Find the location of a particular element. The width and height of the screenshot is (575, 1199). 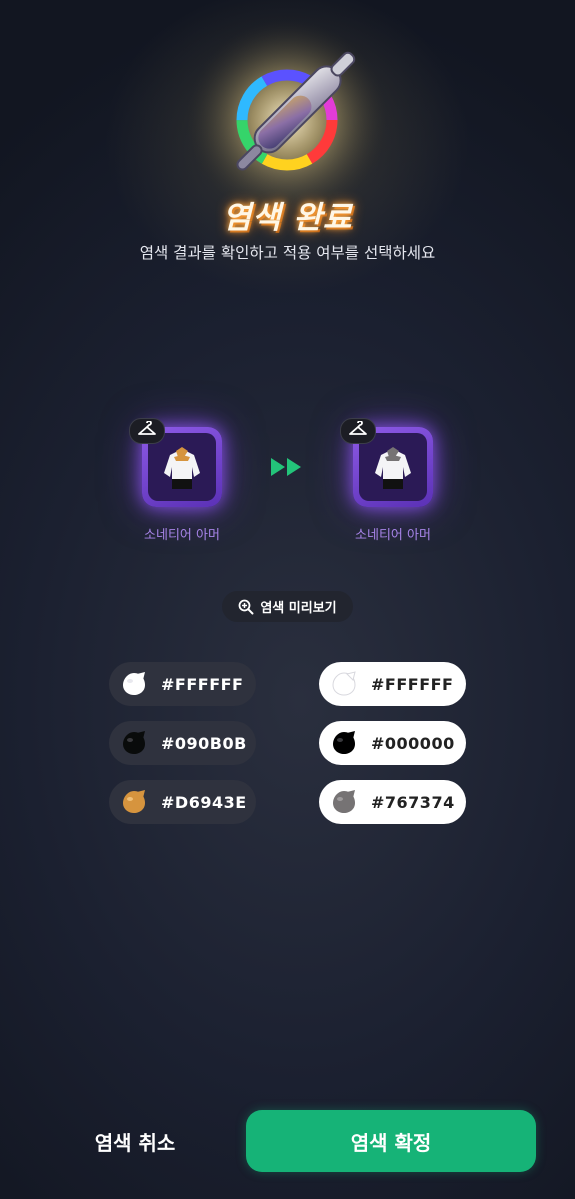

color-chip-before-2: #090B0B is located at coordinates (182, 743).